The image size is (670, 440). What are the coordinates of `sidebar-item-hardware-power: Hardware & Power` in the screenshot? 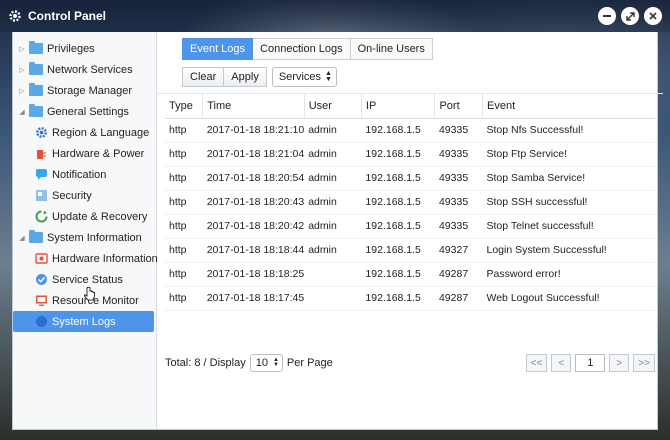 It's located at (84, 153).